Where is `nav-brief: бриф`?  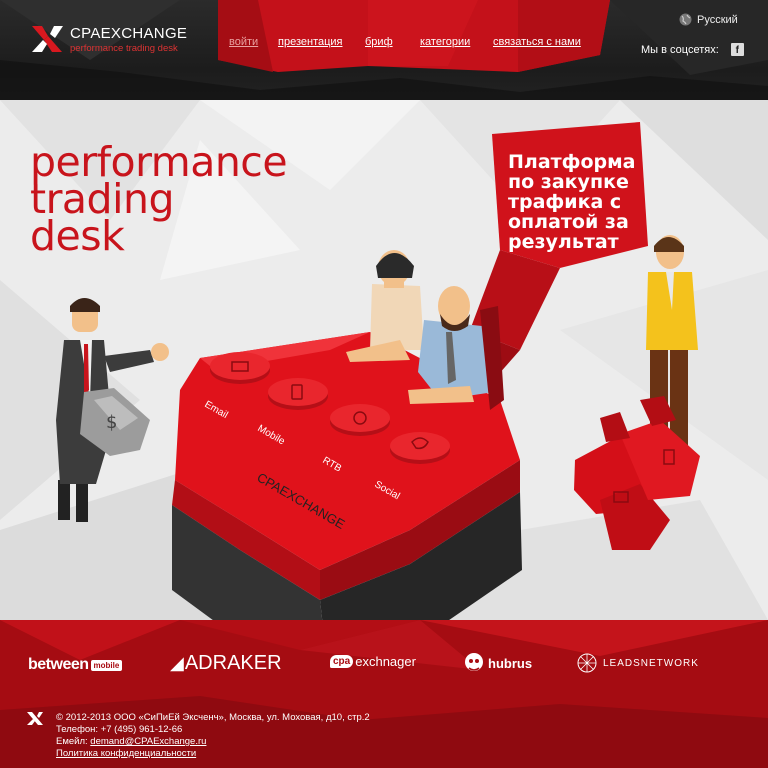 nav-brief: бриф is located at coordinates (379, 42).